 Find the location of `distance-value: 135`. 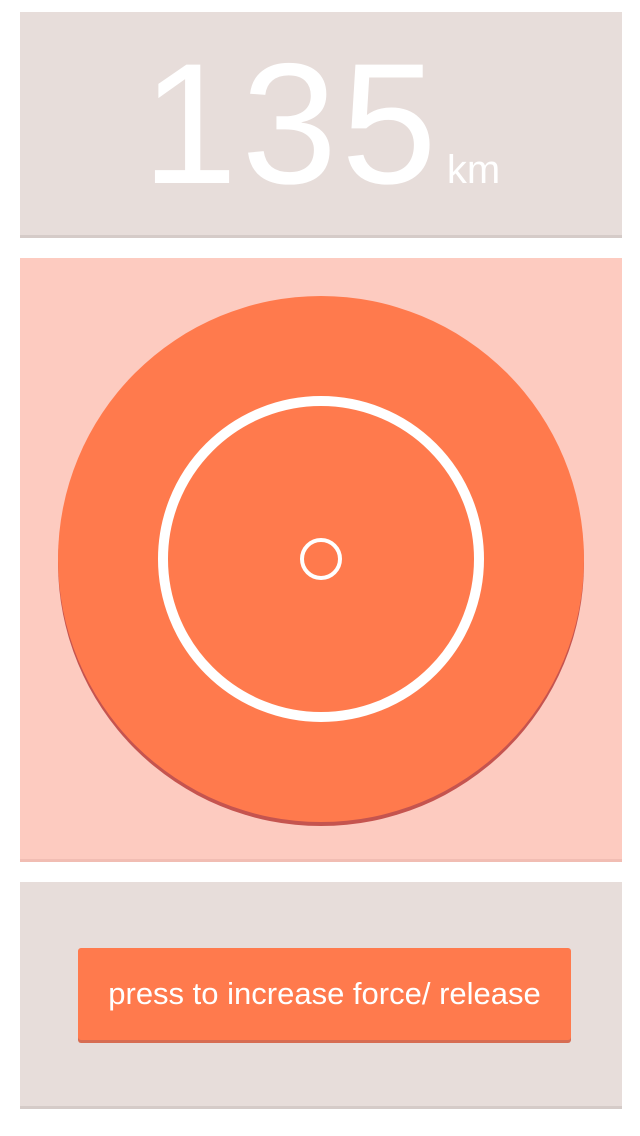

distance-value: 135 is located at coordinates (291, 123).